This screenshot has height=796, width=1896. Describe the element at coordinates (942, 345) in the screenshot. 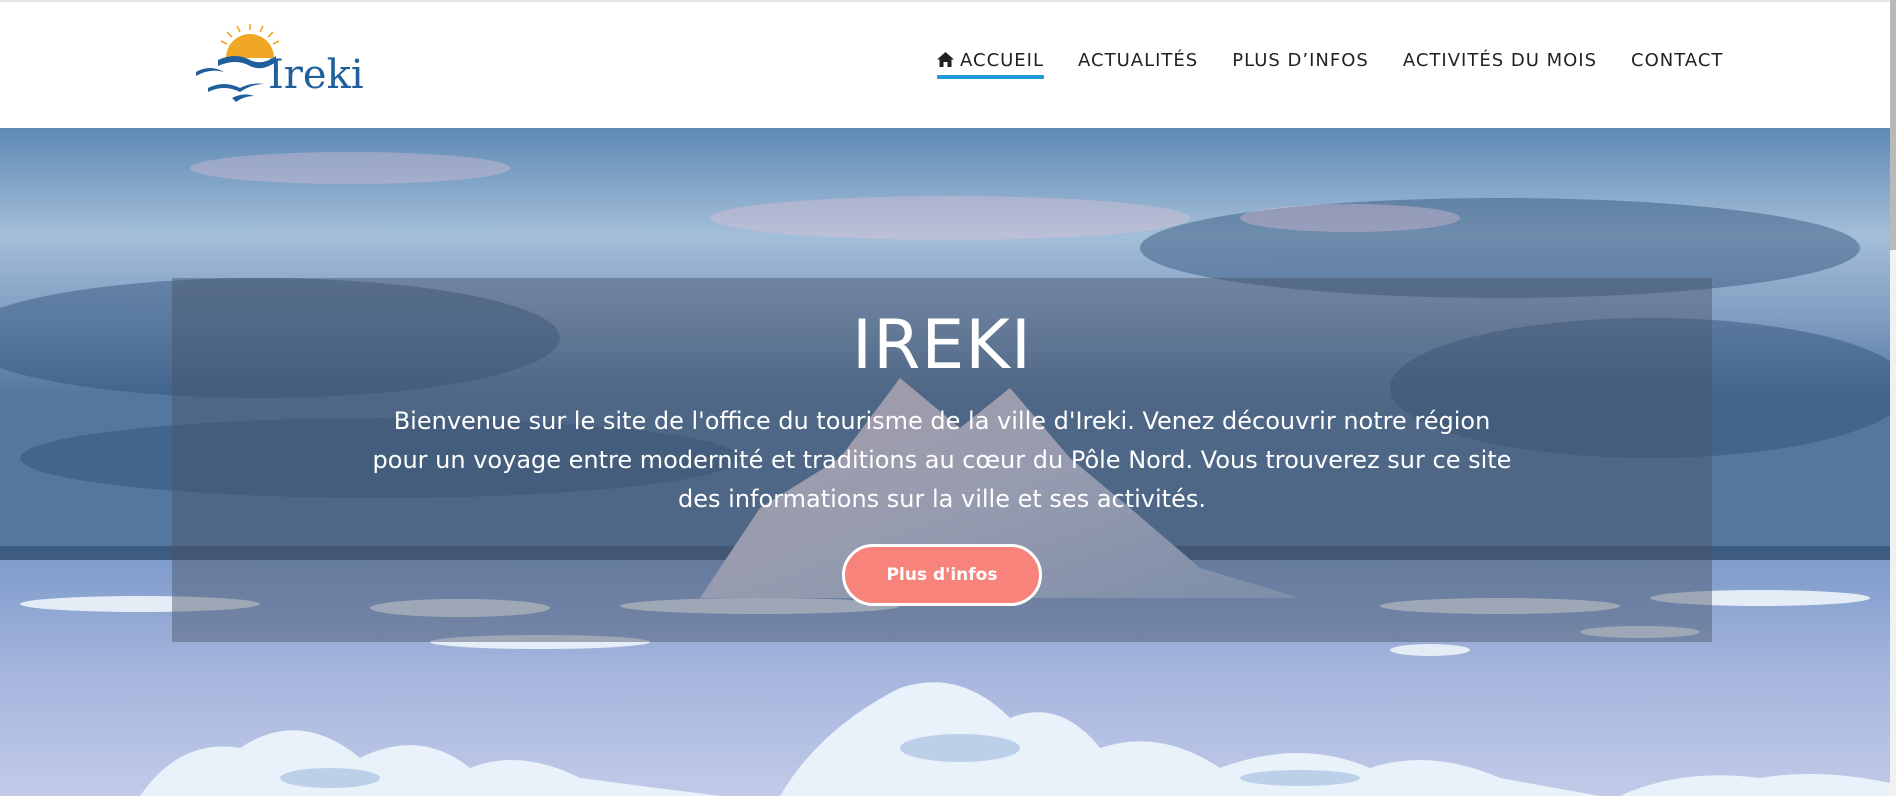

I see `hero-title: IREKI` at that location.